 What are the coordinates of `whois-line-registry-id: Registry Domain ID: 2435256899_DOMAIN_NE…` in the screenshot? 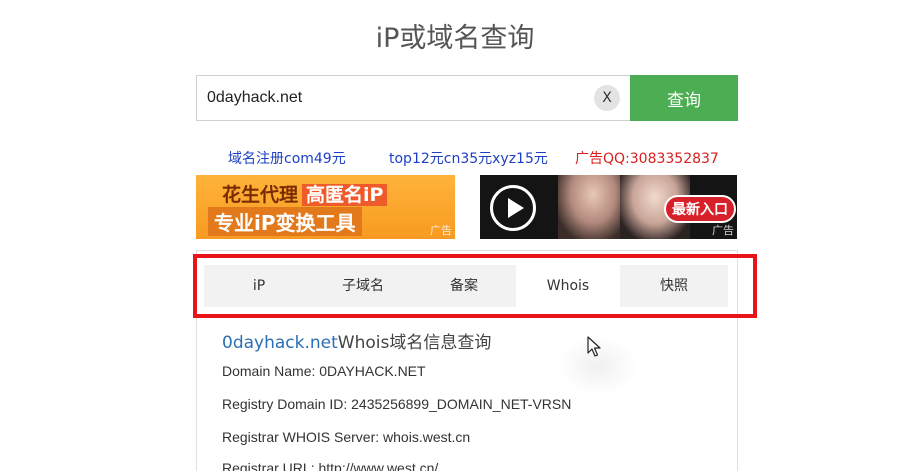 It's located at (397, 404).